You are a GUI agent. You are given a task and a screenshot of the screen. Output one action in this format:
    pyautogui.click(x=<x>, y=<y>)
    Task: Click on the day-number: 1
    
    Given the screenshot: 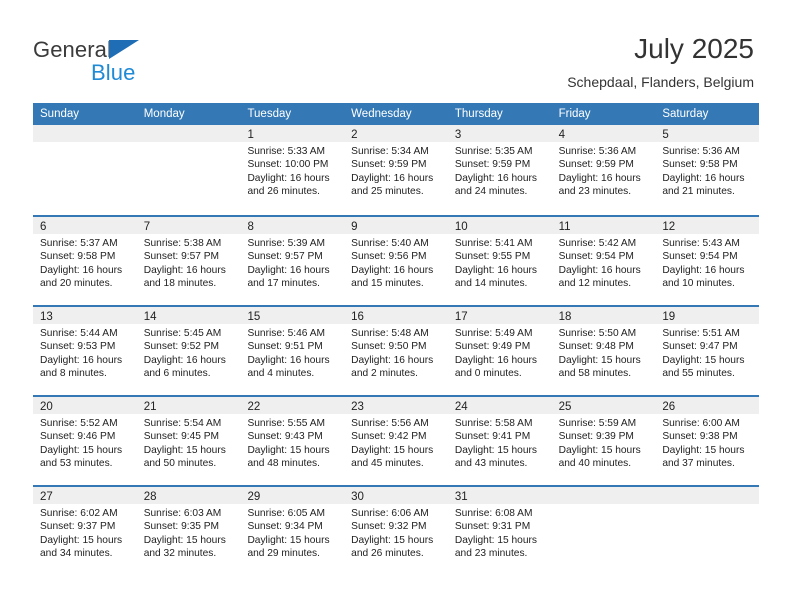 What is the action you would take?
    pyautogui.click(x=250, y=135)
    